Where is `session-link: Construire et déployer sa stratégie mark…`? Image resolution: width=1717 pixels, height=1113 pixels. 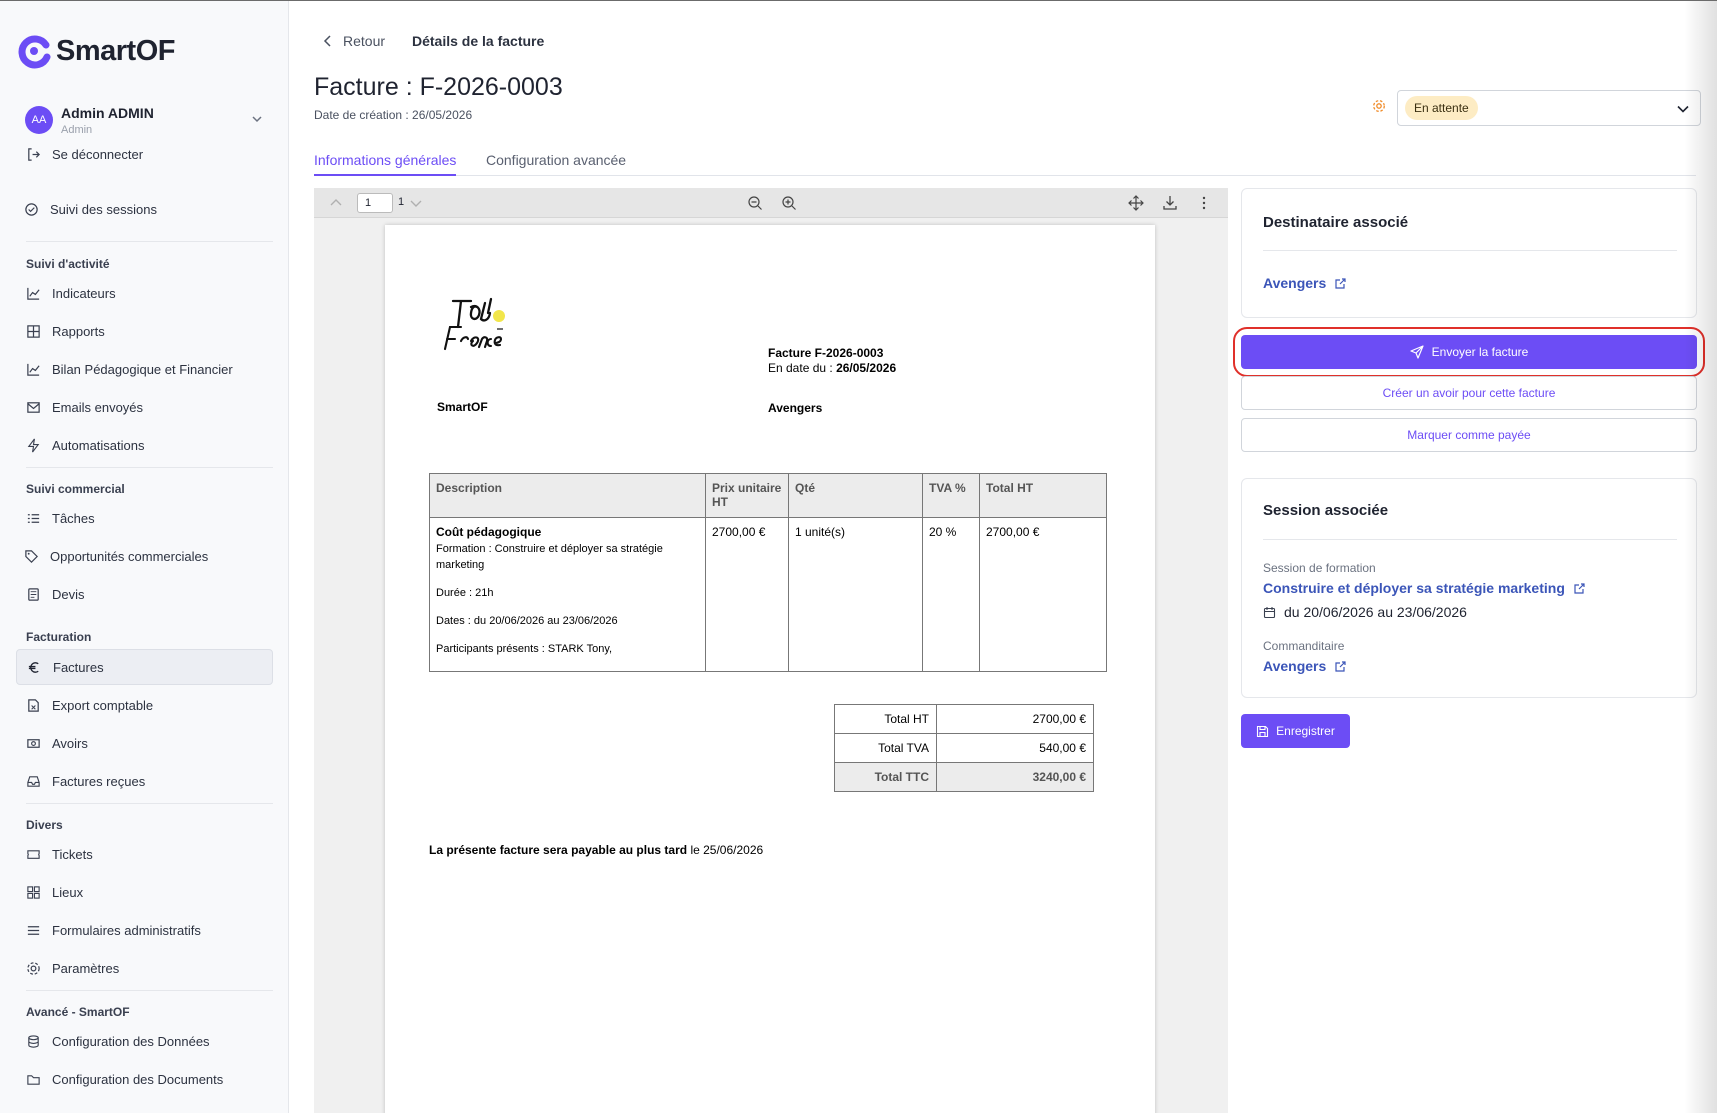
session-link: Construire et déployer sa stratégie mark… is located at coordinates (1424, 588).